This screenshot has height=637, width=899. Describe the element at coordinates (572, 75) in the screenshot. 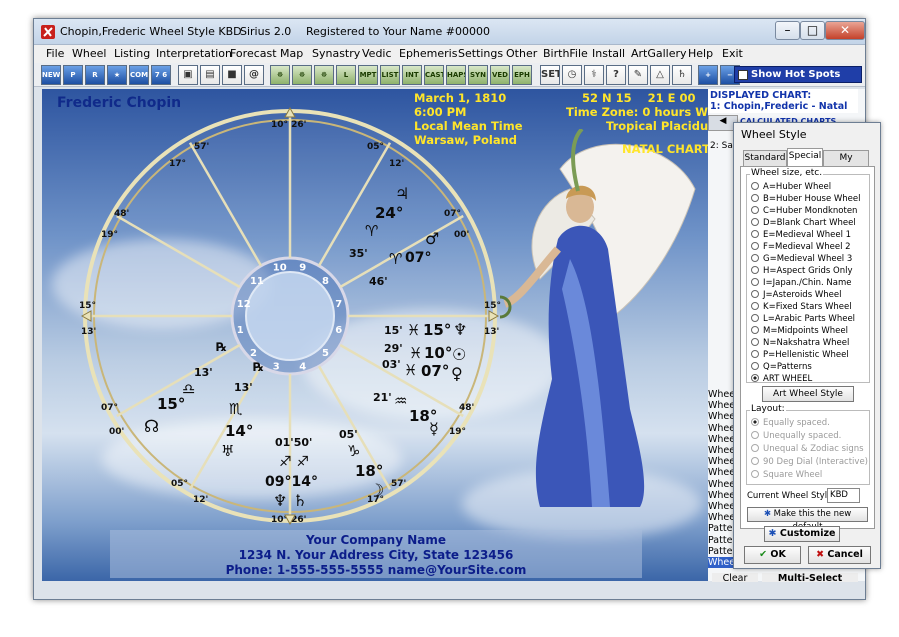

I see `clock-icon: ◷` at that location.